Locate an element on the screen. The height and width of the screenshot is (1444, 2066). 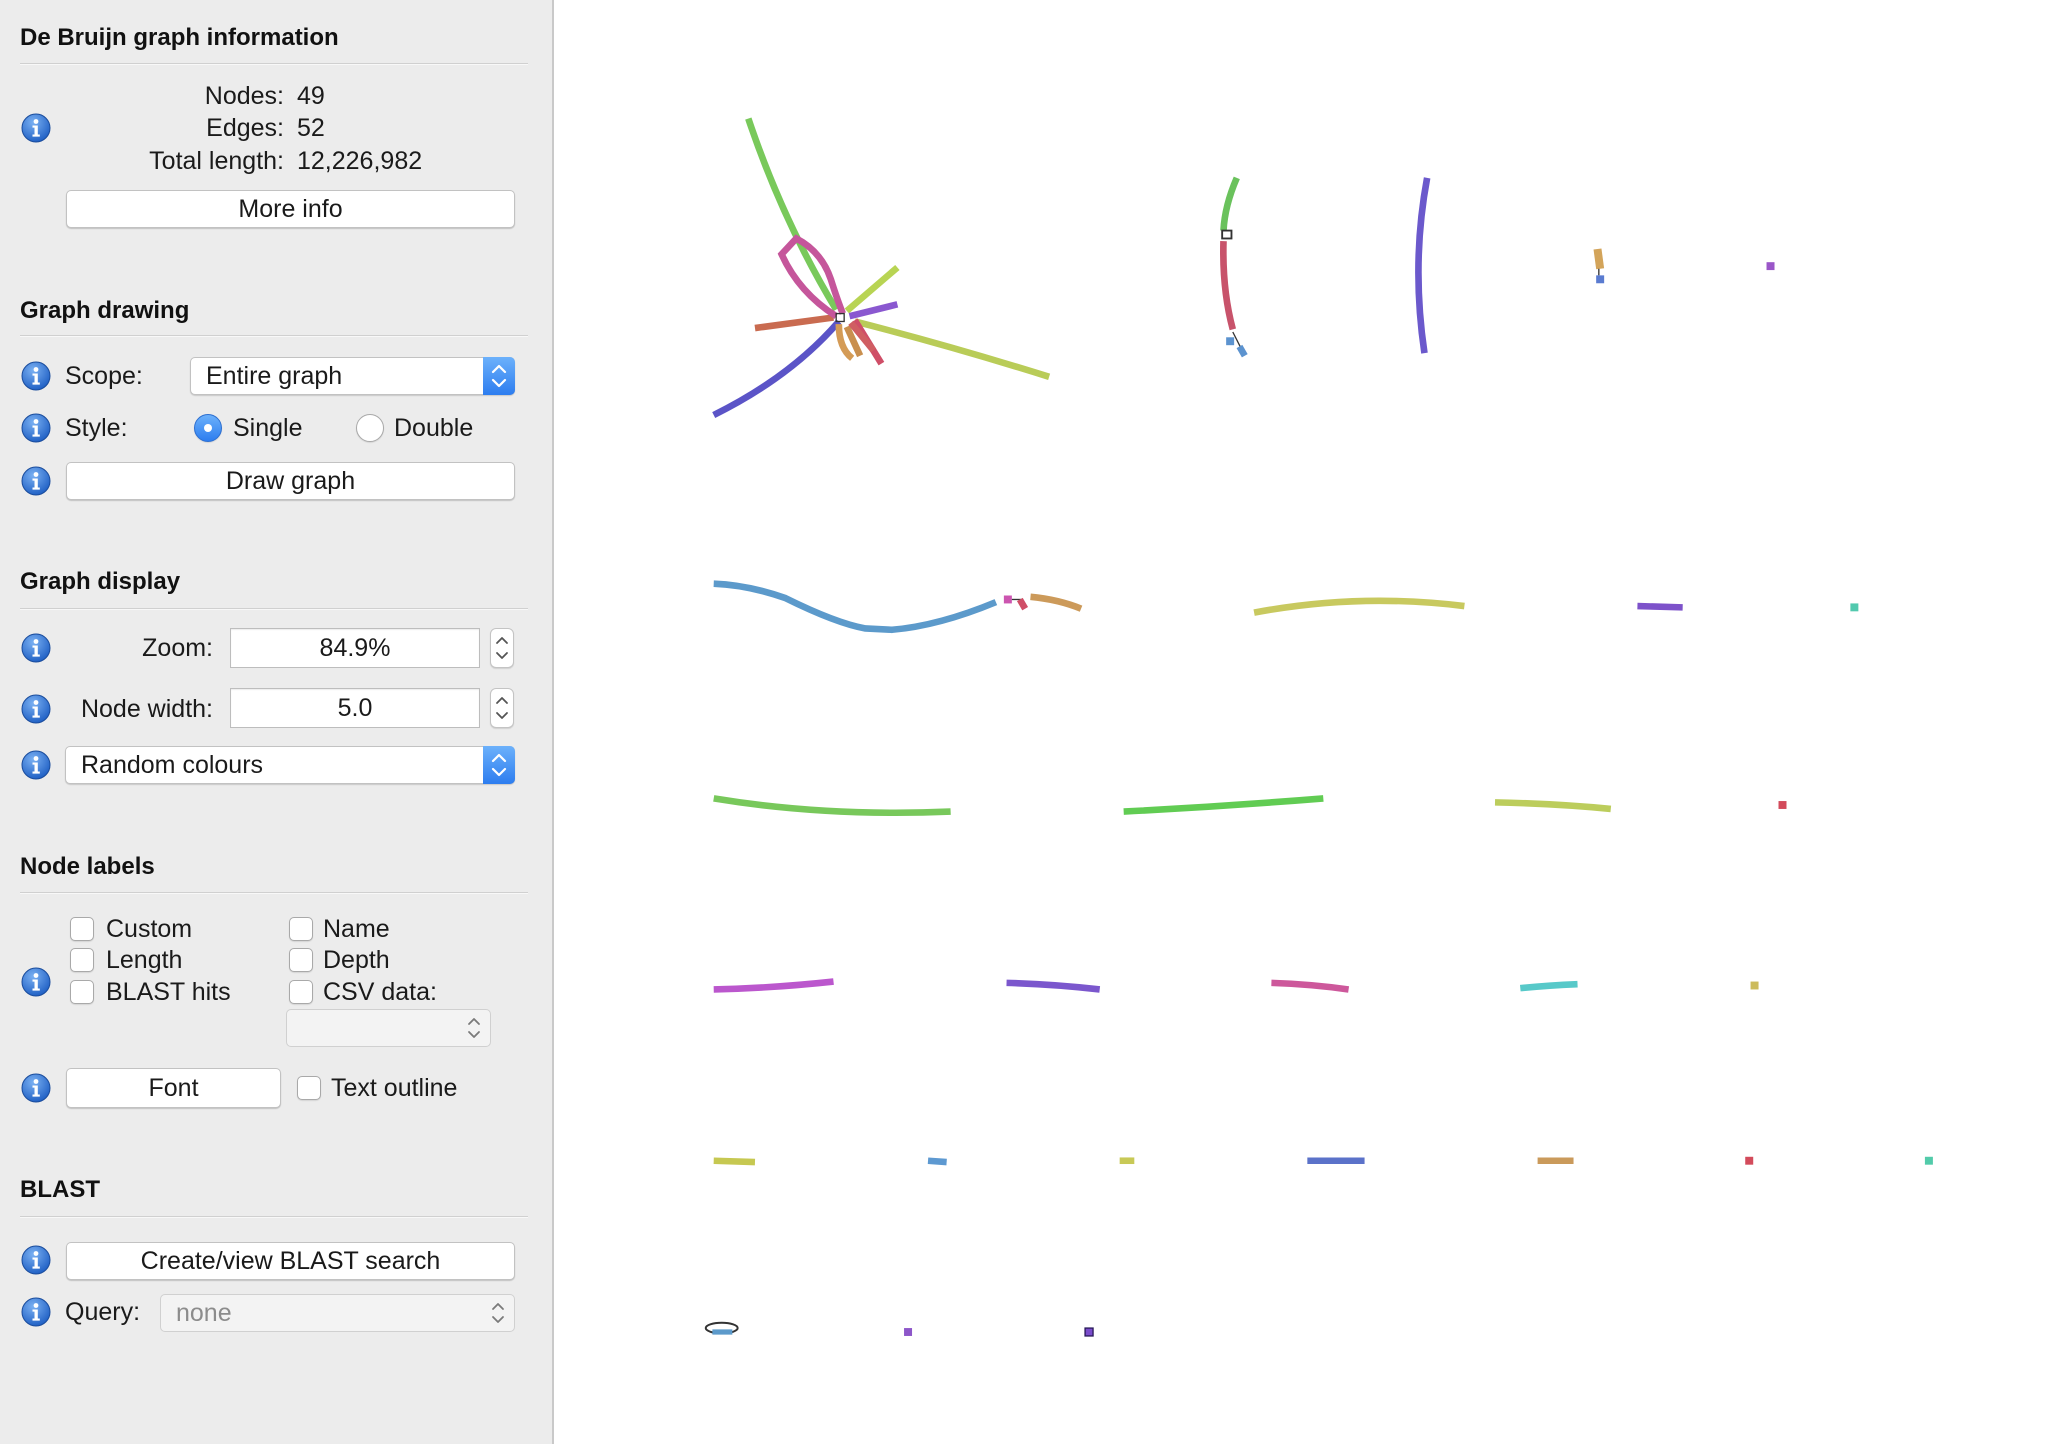
more-info-button: More info is located at coordinates (290, 209).